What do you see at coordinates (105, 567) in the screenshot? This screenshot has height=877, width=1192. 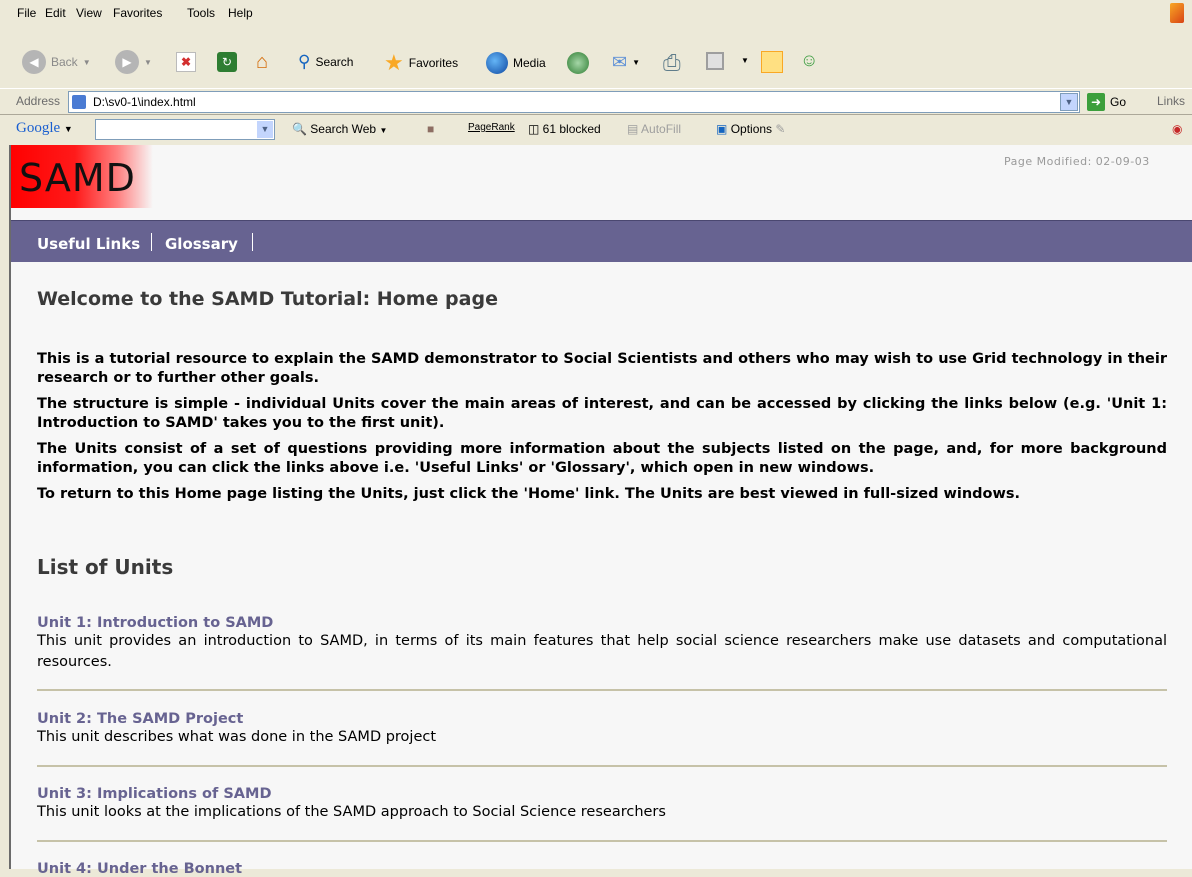 I see `units-heading: List of Units` at bounding box center [105, 567].